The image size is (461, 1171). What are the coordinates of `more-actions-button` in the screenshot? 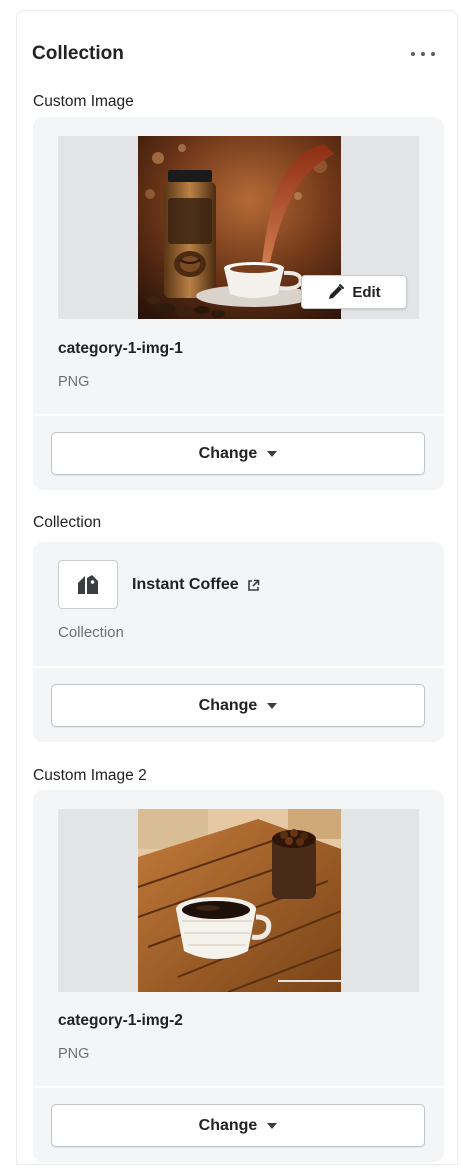 It's located at (423, 54).